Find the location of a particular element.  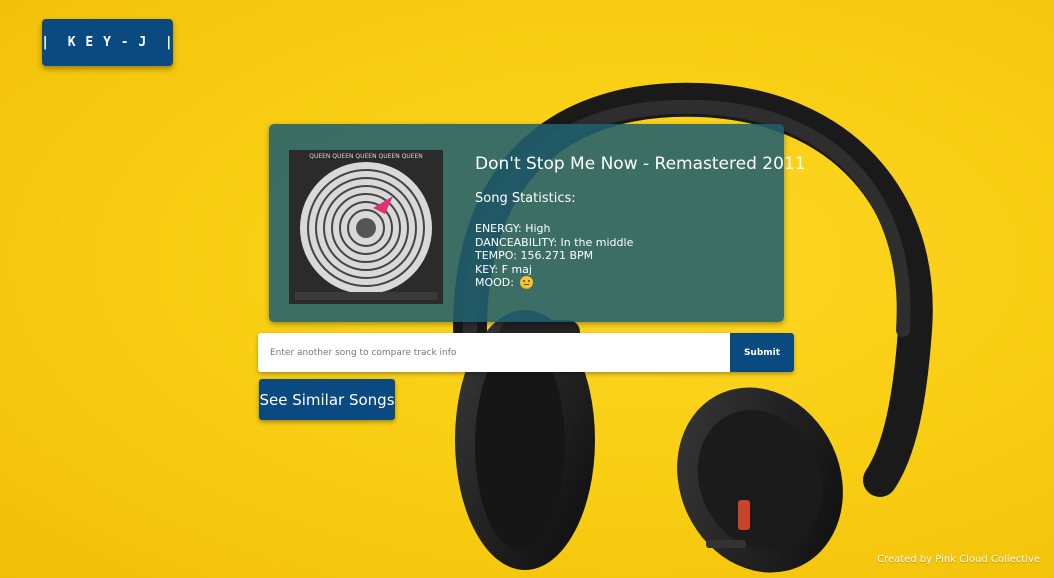

stat-danceability: DANCEABILITY: In the middle is located at coordinates (554, 242).